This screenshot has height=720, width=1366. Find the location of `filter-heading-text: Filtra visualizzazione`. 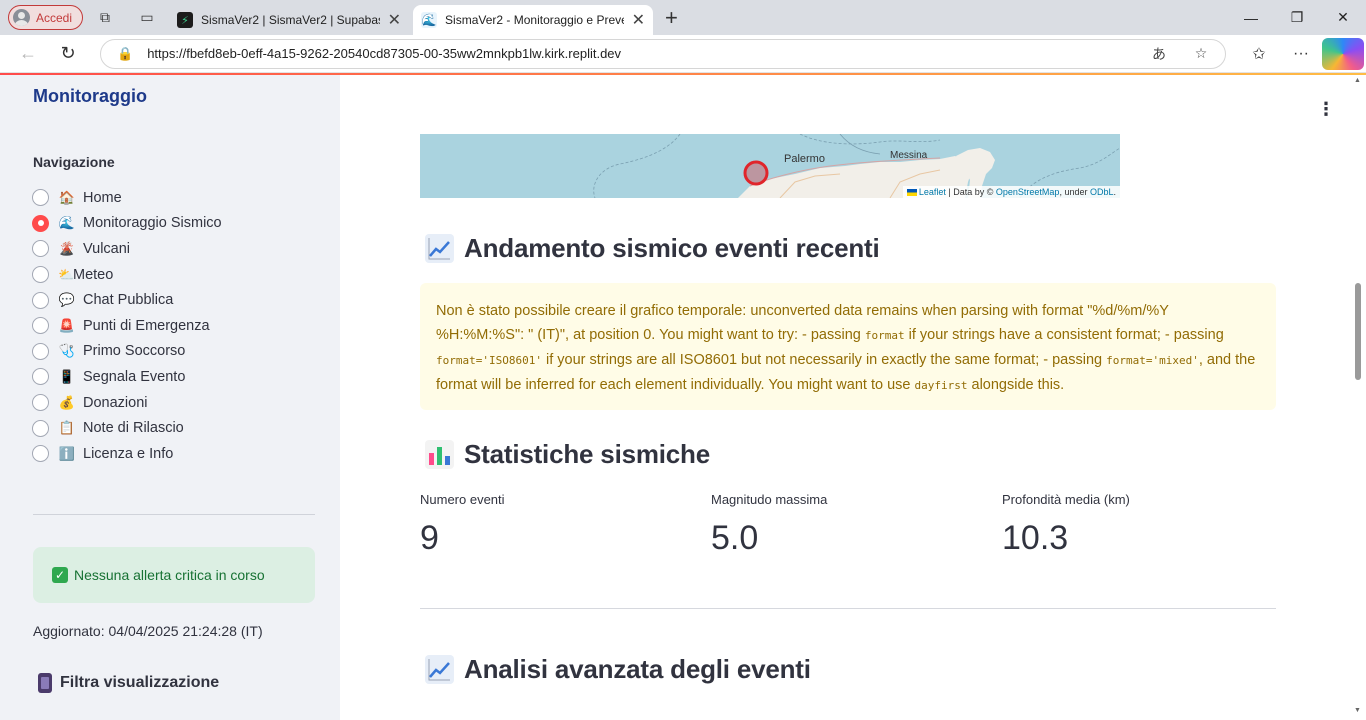

filter-heading-text: Filtra visualizzazione is located at coordinates (140, 682).